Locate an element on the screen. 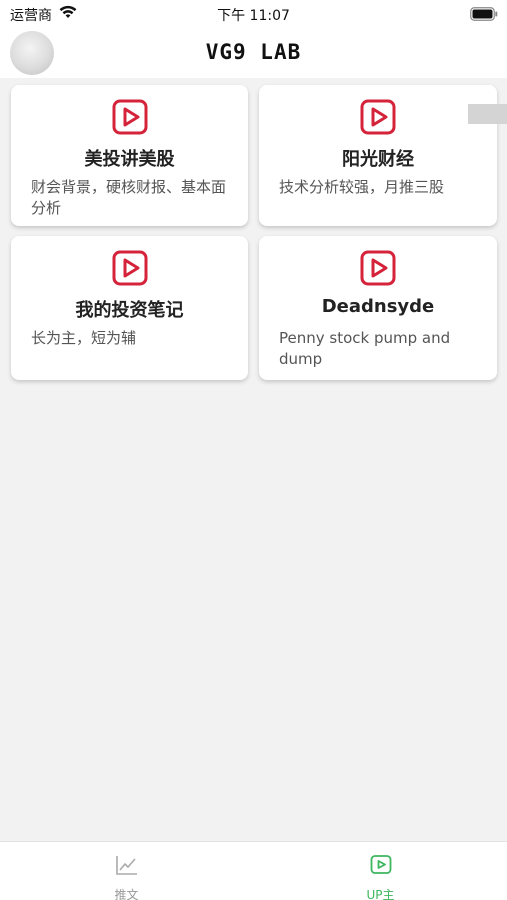  card-title: Deadnsyde is located at coordinates (378, 306).